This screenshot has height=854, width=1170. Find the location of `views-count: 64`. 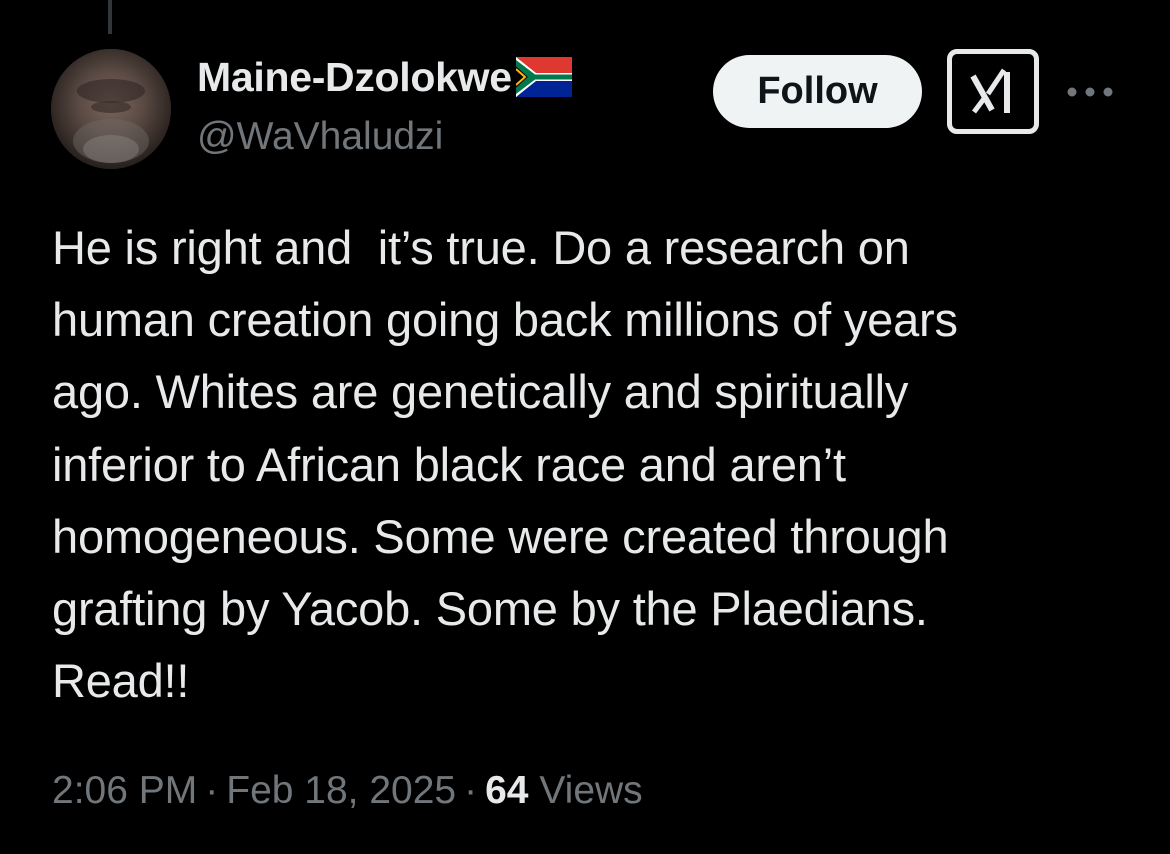

views-count: 64 is located at coordinates (507, 790).